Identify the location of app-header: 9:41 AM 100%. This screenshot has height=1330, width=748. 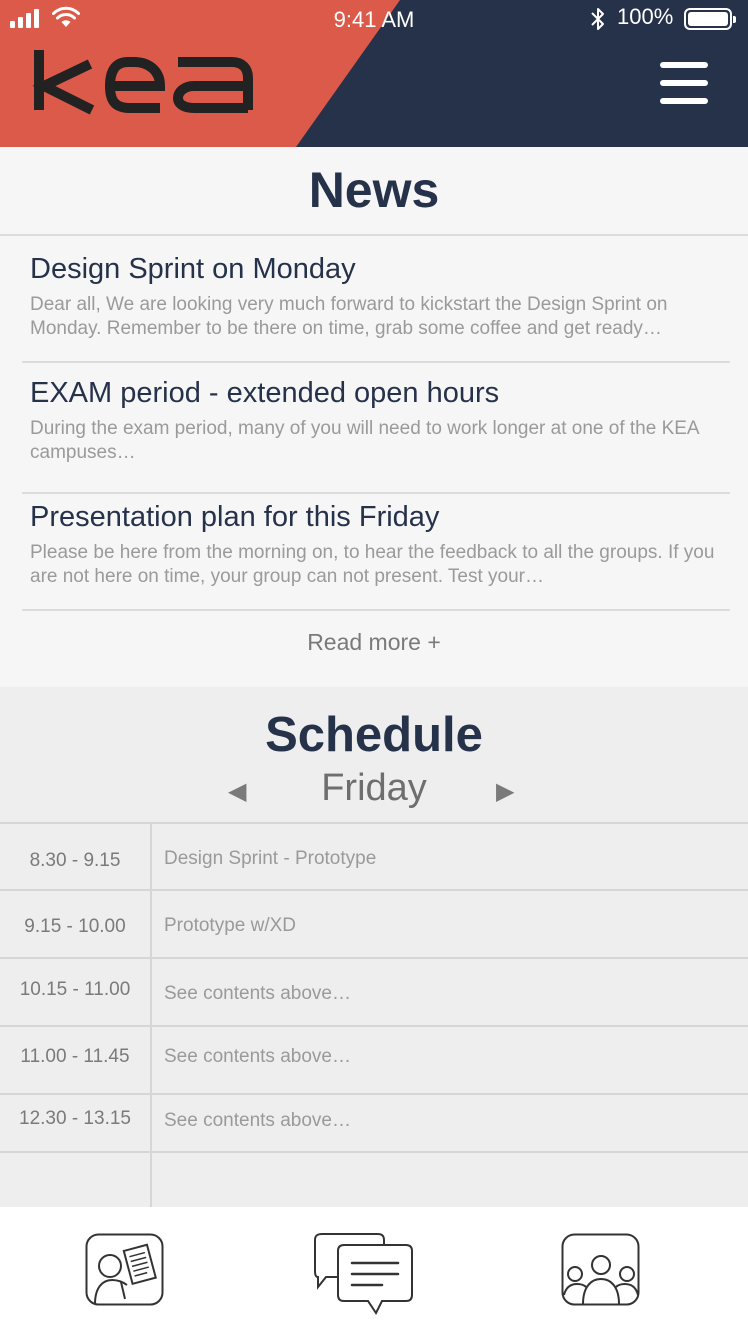
(374, 73).